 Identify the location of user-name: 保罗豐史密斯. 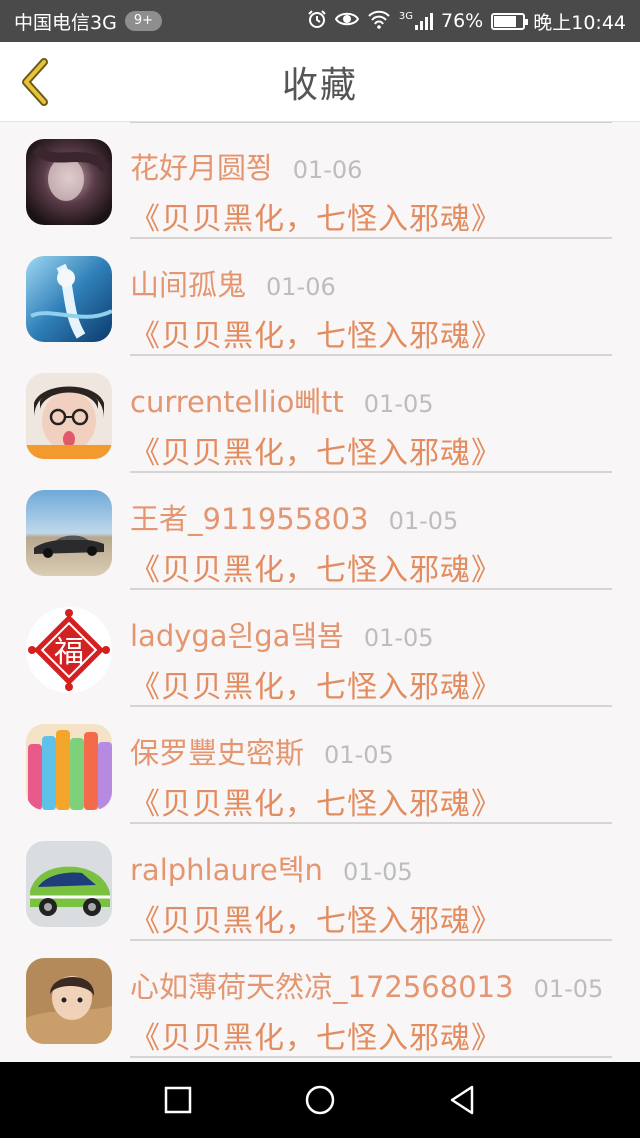
(217, 753).